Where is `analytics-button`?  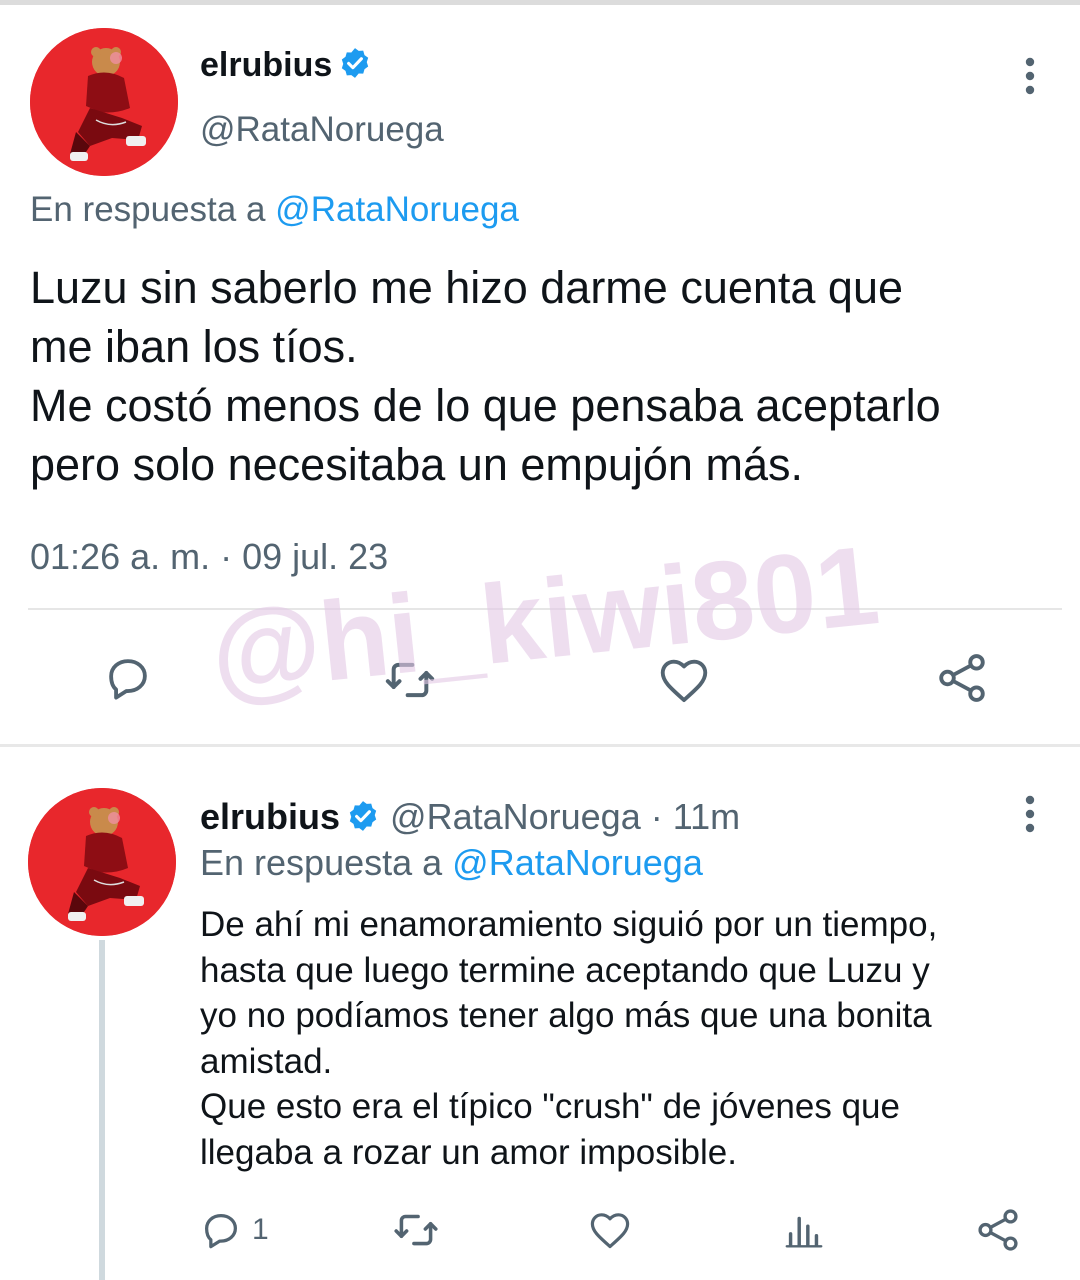
analytics-button is located at coordinates (804, 1230).